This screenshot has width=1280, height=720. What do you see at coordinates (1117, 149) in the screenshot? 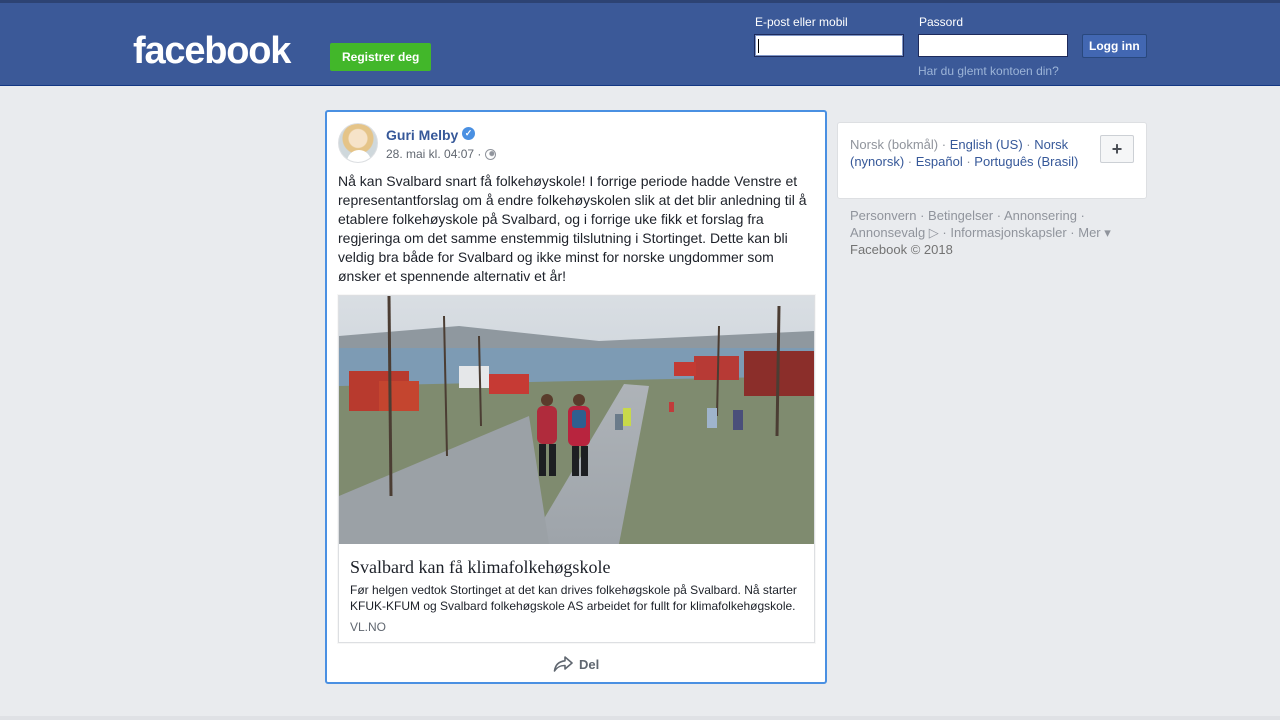
I see `add-language-button: +` at bounding box center [1117, 149].